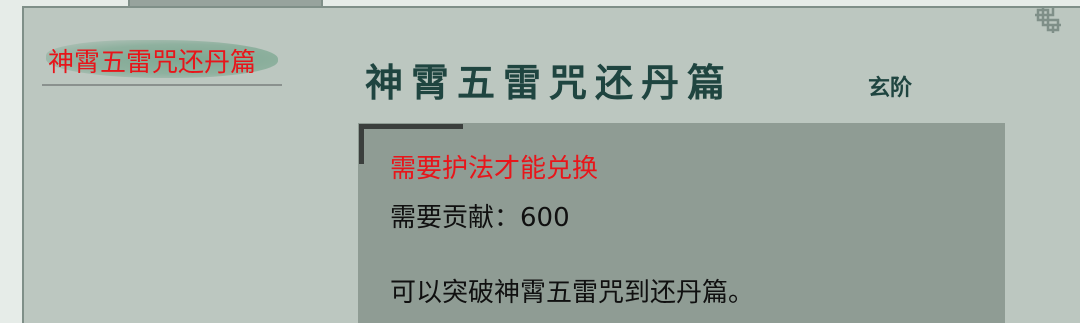 This screenshot has width=1080, height=323. Describe the element at coordinates (549, 82) in the screenshot. I see `skill-title: 神霄五雷咒还丹篇` at that location.